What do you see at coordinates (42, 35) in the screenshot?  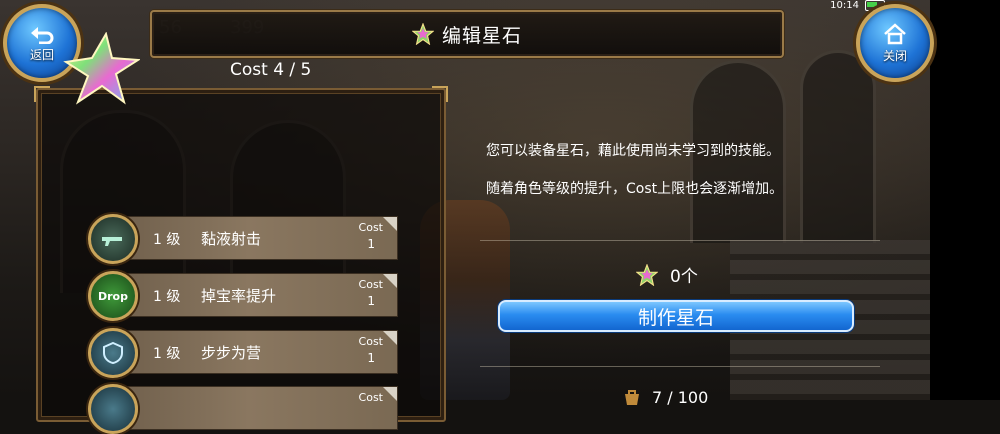 I see `return-arrow-icon` at bounding box center [42, 35].